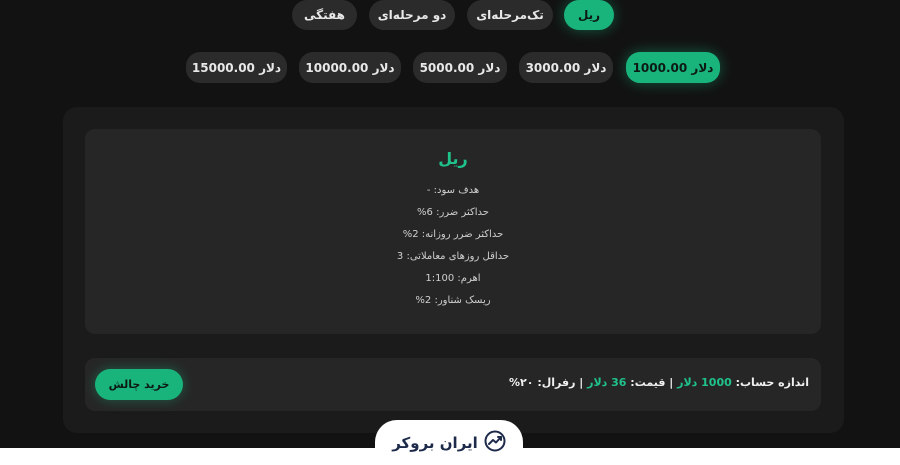 This screenshot has height=465, width=900. I want to click on brand-logo-text: ایران بروکر, so click(435, 442).